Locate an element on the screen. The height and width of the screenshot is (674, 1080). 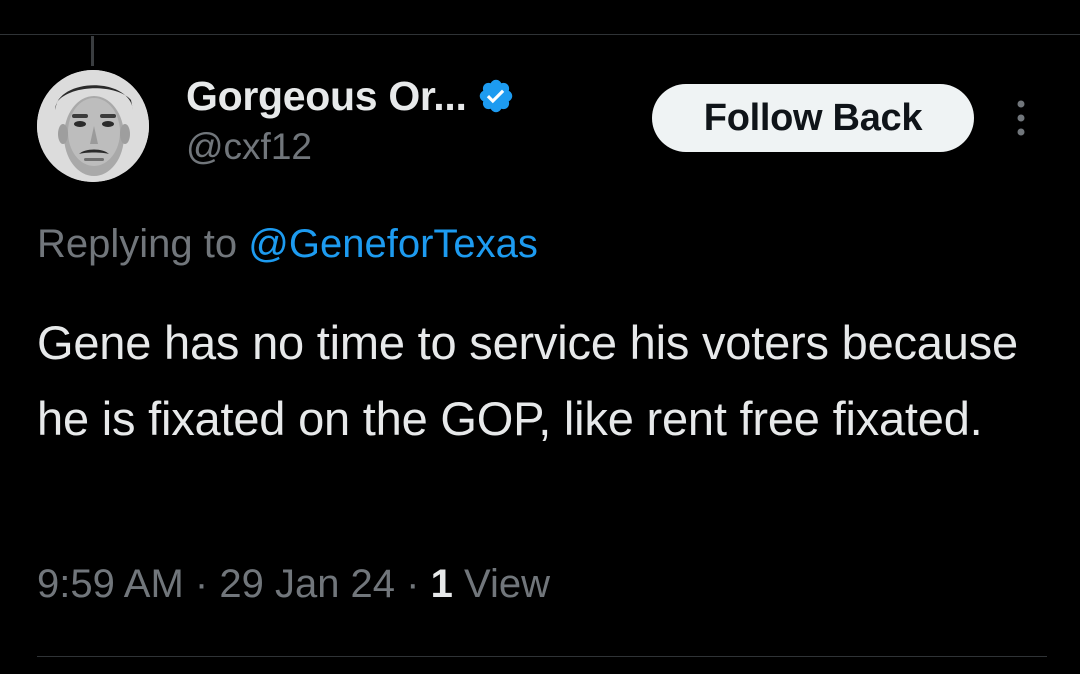
top-divider is located at coordinates (540, 34).